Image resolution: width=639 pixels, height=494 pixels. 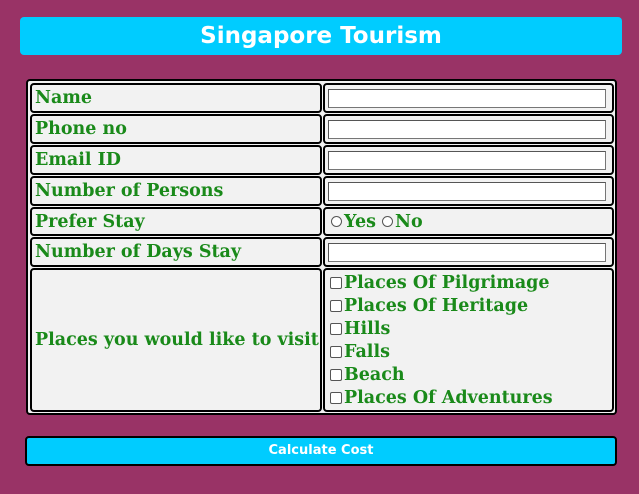 I want to click on page-title: Singapore Tourism, so click(x=321, y=36).